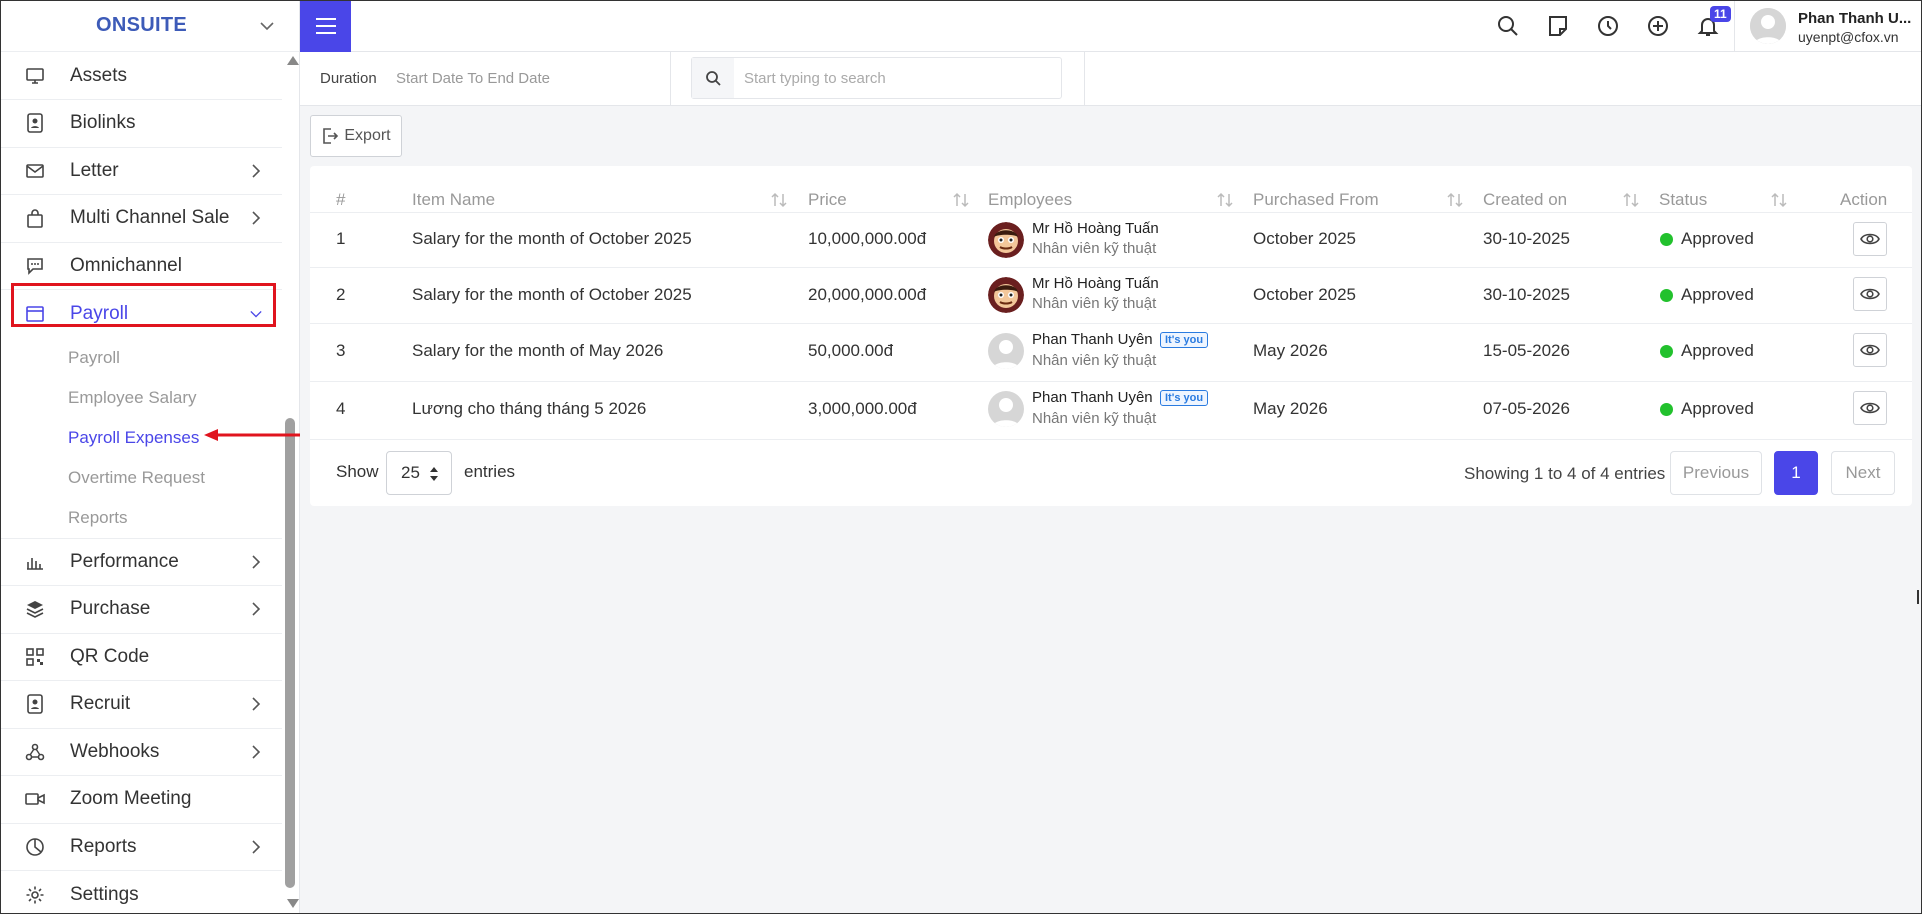 The height and width of the screenshot is (914, 1922). What do you see at coordinates (1796, 473) in the screenshot?
I see `page-1-button: 1` at bounding box center [1796, 473].